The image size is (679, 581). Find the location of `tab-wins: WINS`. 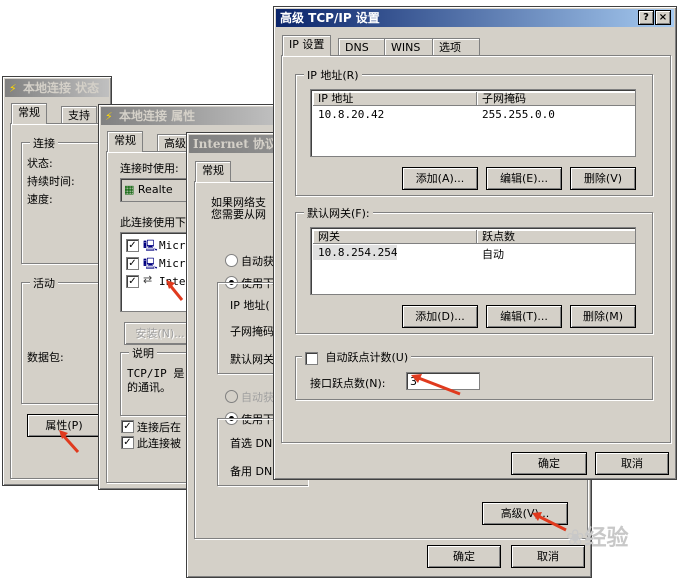

tab-wins: WINS is located at coordinates (409, 47).